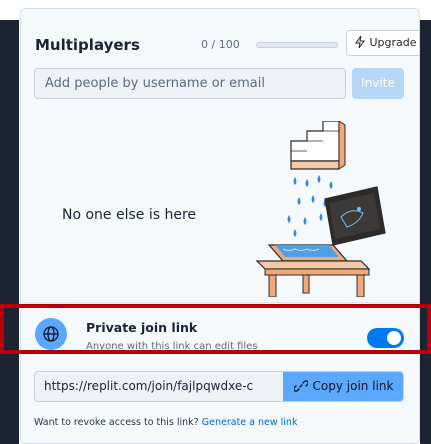  What do you see at coordinates (393, 42) in the screenshot?
I see `upgrade-label: Upgrade` at bounding box center [393, 42].